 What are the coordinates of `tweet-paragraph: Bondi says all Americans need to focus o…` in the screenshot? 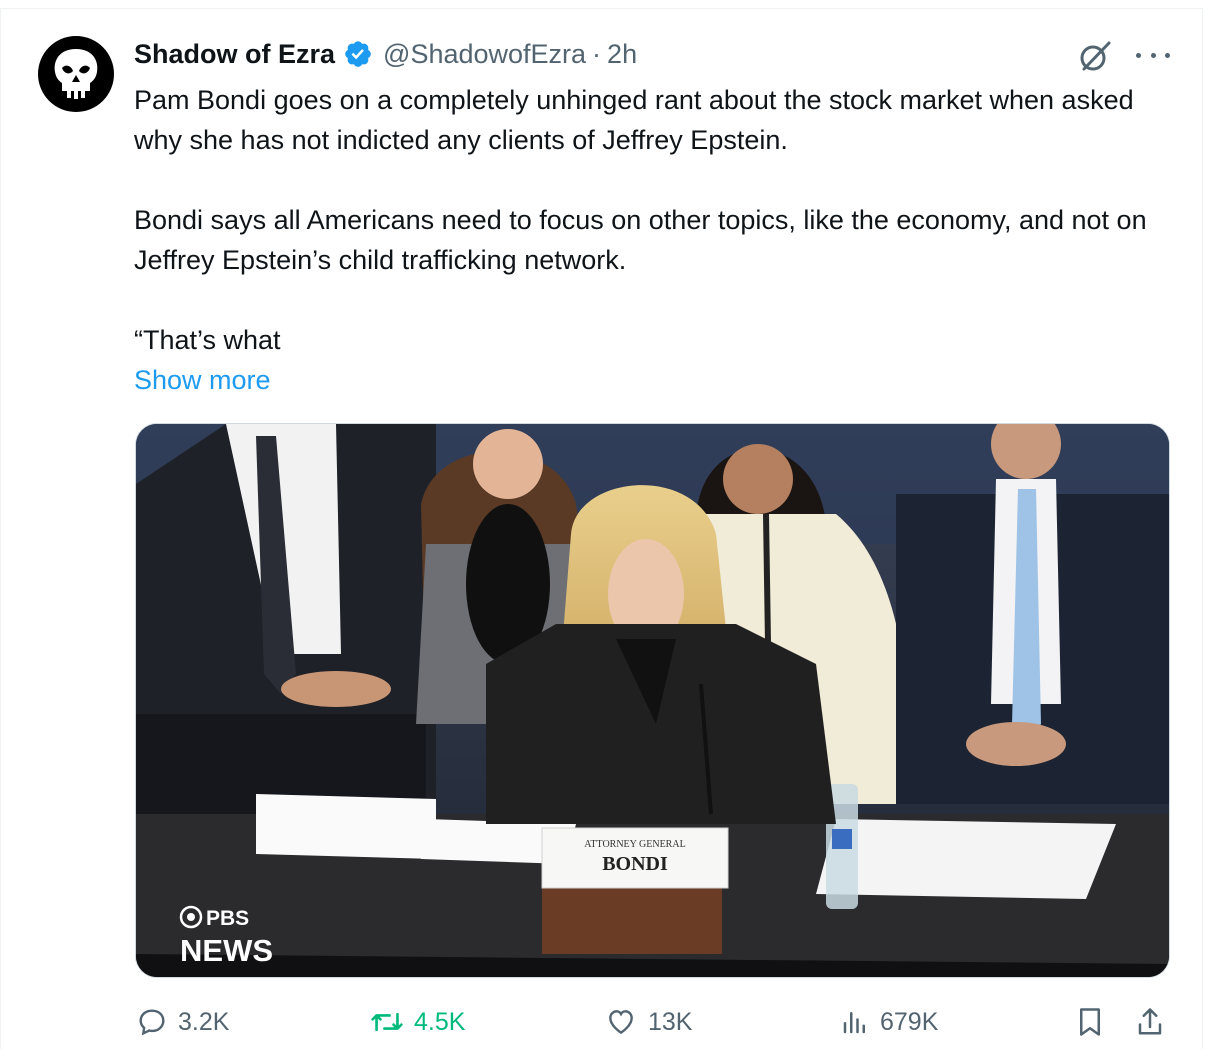 It's located at (640, 240).